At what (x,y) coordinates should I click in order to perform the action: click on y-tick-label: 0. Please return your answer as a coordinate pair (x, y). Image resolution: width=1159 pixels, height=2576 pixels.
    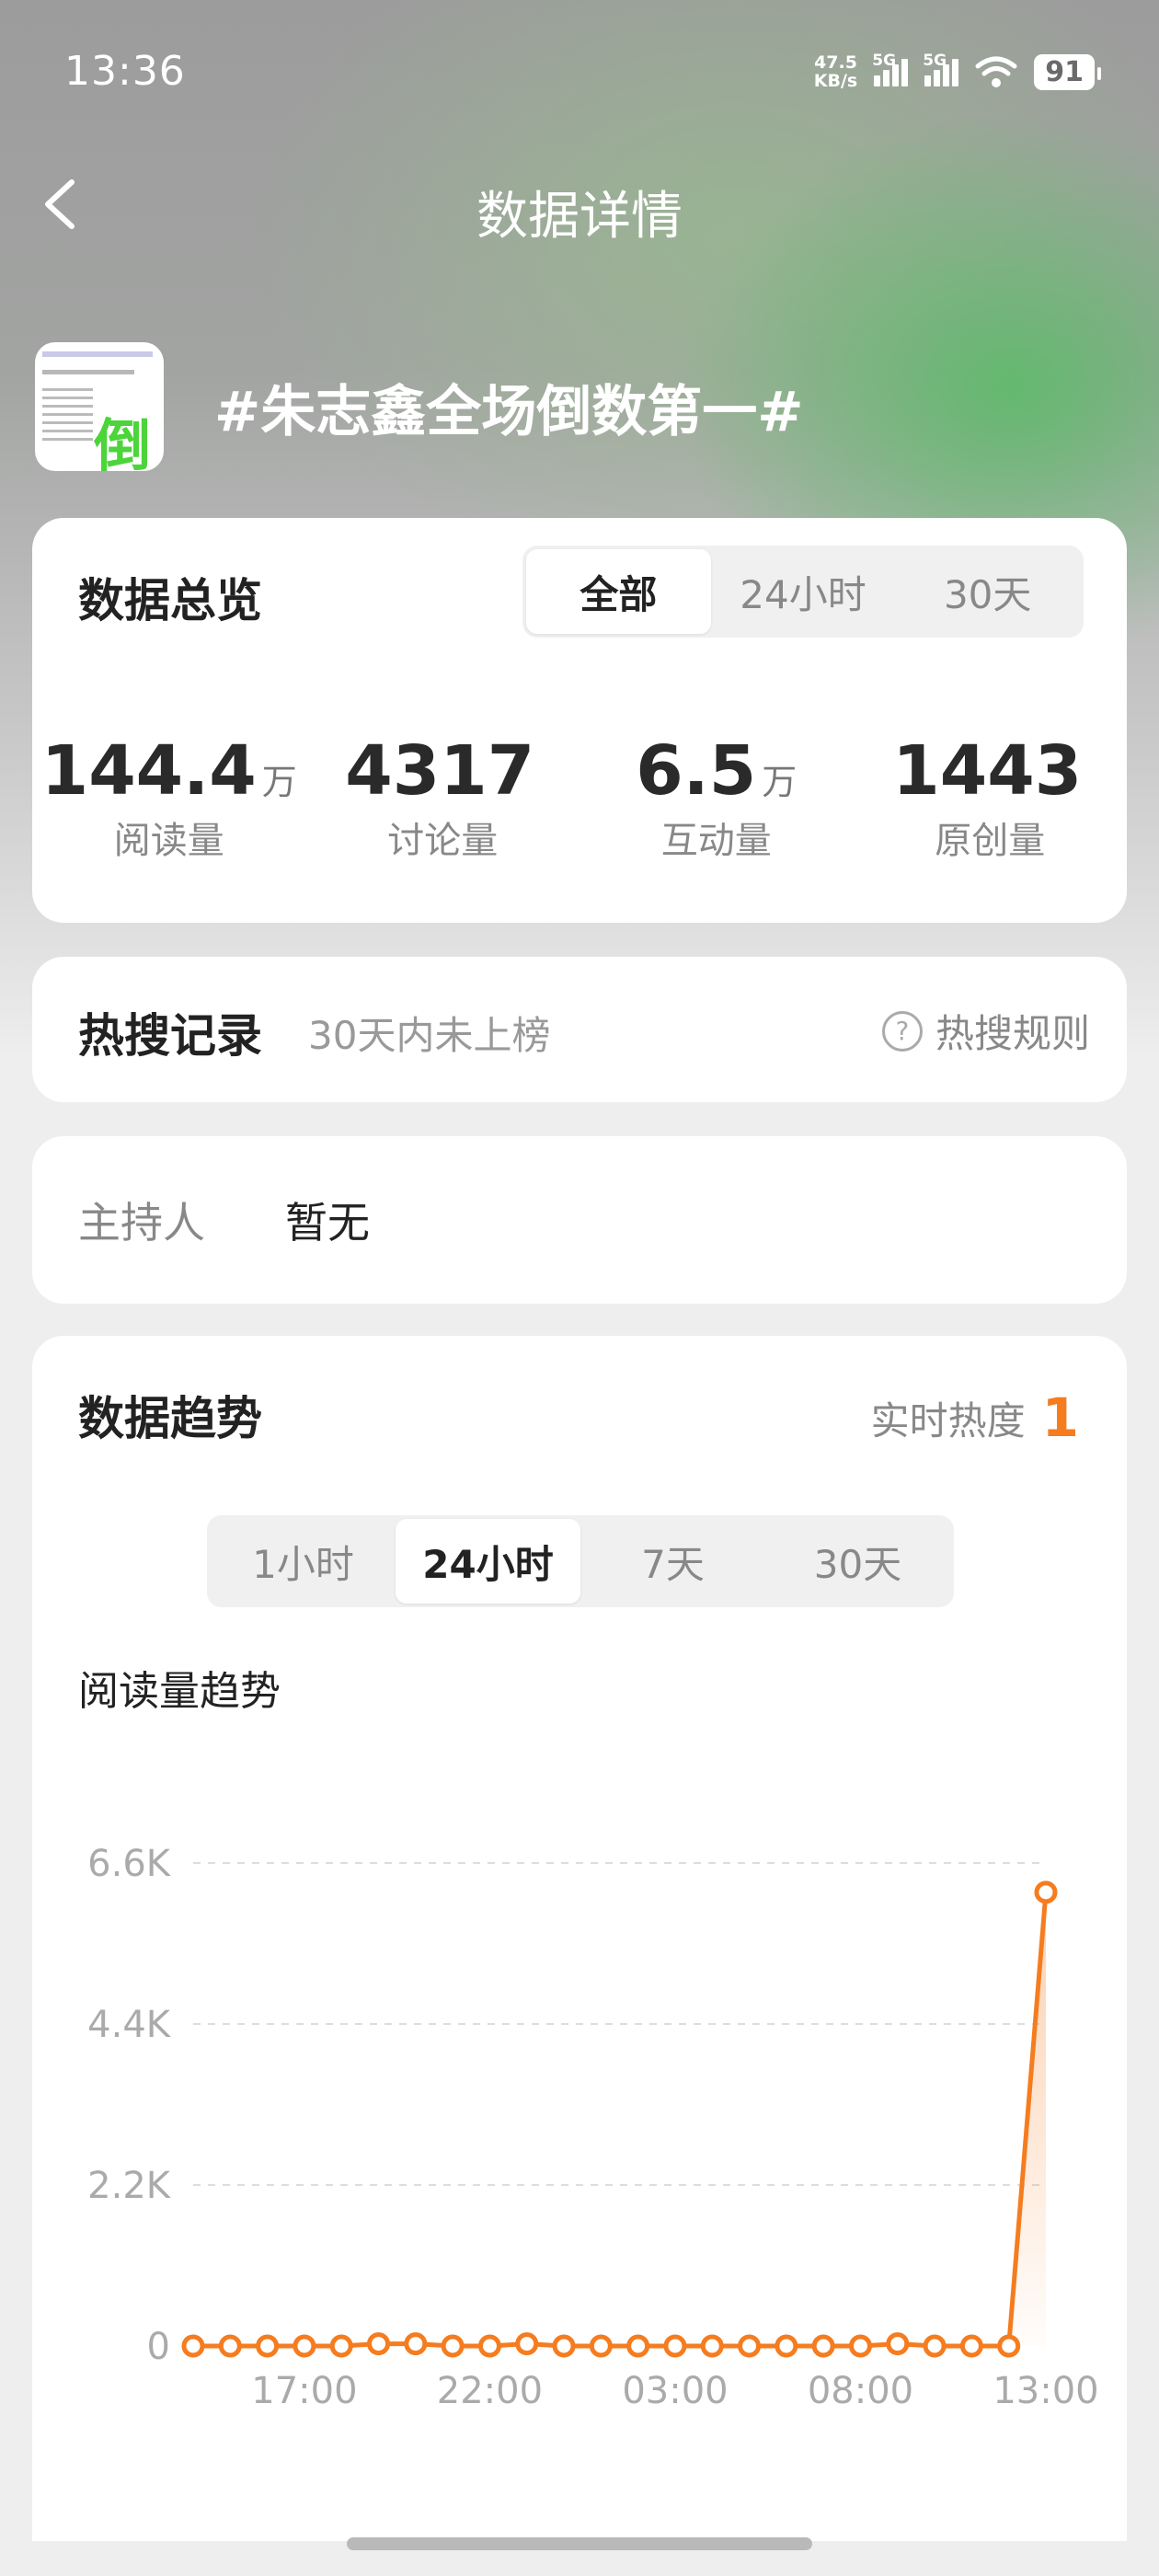
    Looking at the image, I should click on (158, 2347).